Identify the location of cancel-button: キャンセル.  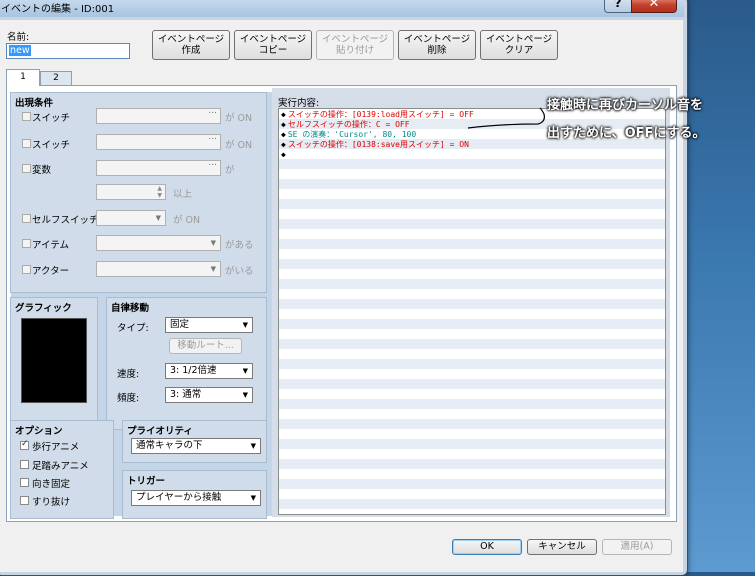
(562, 547).